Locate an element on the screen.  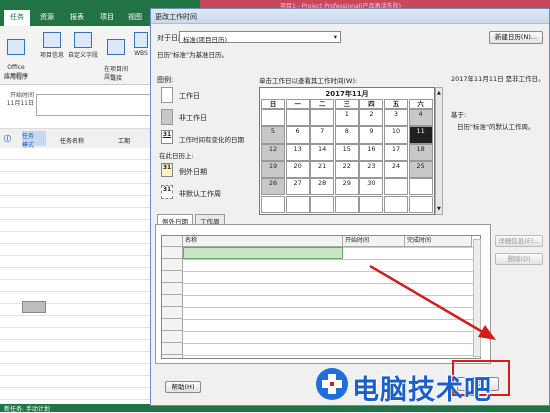
watermark-logo-icon is located at coordinates (332, 384).